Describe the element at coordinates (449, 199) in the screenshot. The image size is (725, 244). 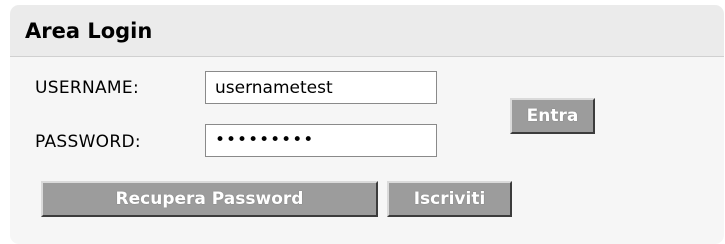
I see `register-button: Iscriviti` at that location.